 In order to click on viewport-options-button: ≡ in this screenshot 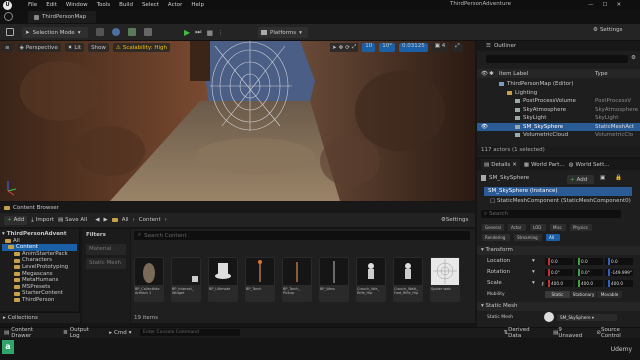, I will do `click(7, 47)`.